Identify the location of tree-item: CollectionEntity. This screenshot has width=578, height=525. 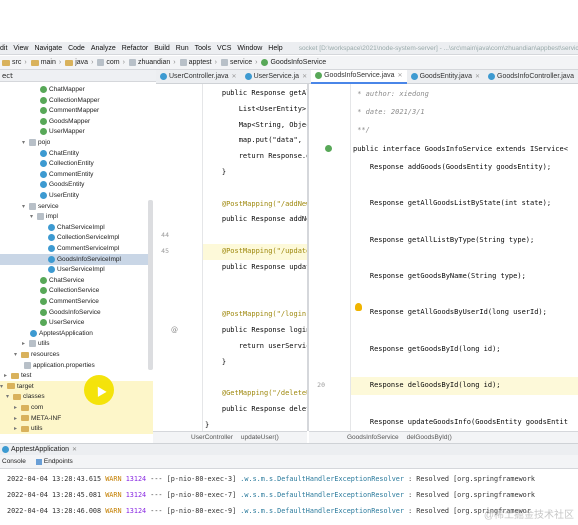
(76, 163).